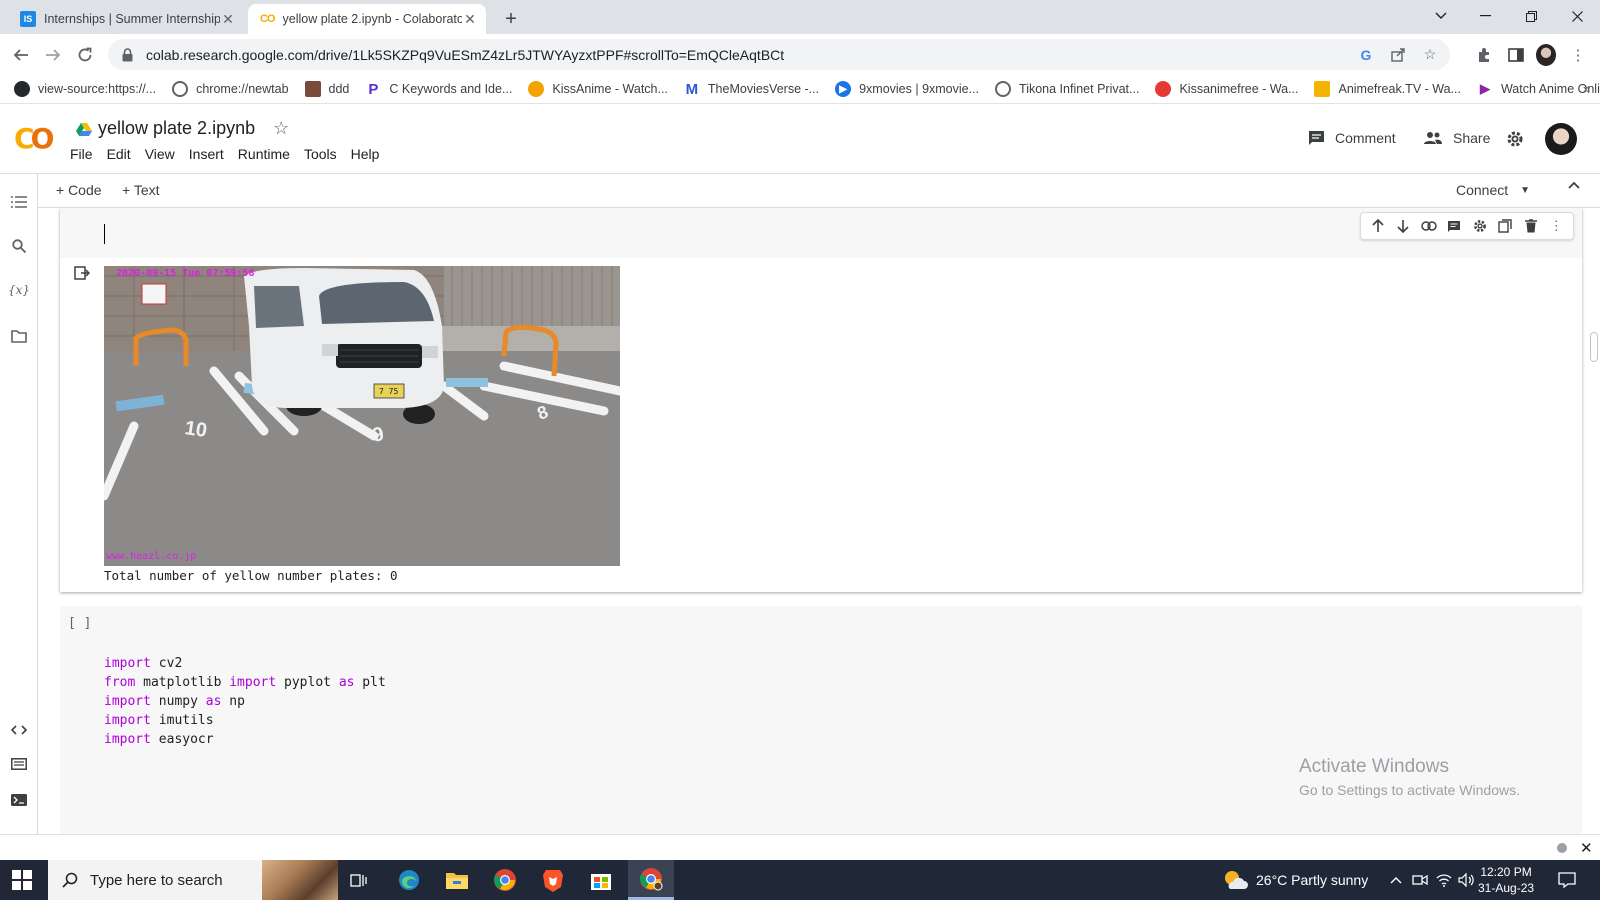 The height and width of the screenshot is (900, 1600). Describe the element at coordinates (193, 880) in the screenshot. I see `taskbar-search-box: Type here to search` at that location.